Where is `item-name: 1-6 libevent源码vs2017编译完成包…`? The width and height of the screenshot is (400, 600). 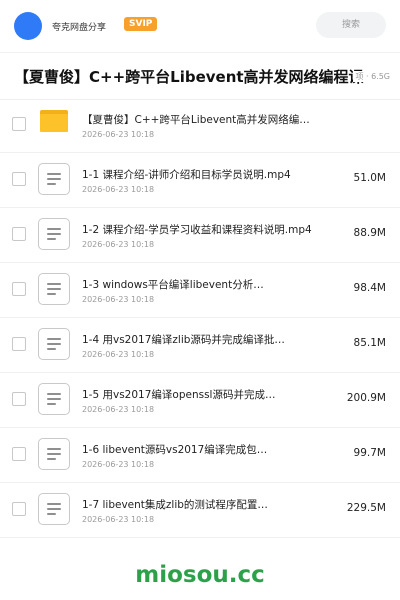
item-name: 1-6 libevent源码vs2017编译完成包… is located at coordinates (175, 450).